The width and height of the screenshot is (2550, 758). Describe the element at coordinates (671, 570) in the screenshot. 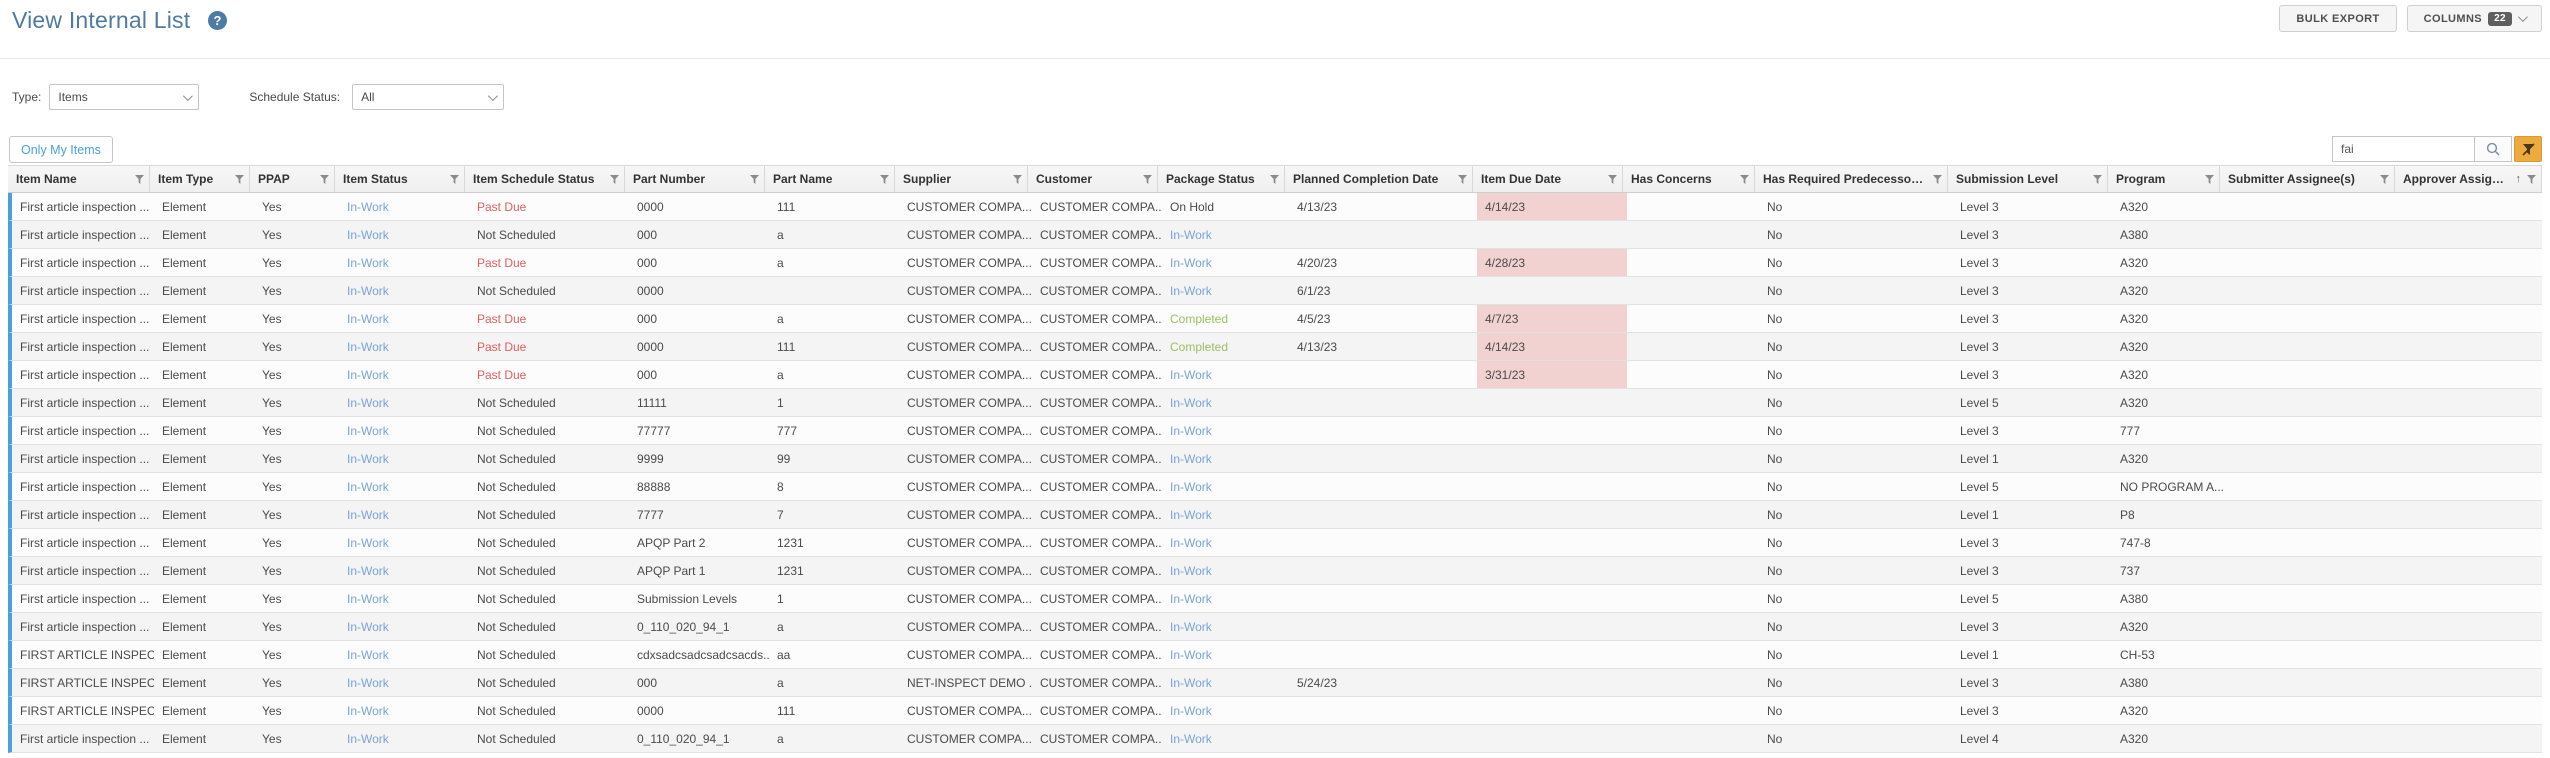

I see `part-number-cell: APQP Part 1` at that location.